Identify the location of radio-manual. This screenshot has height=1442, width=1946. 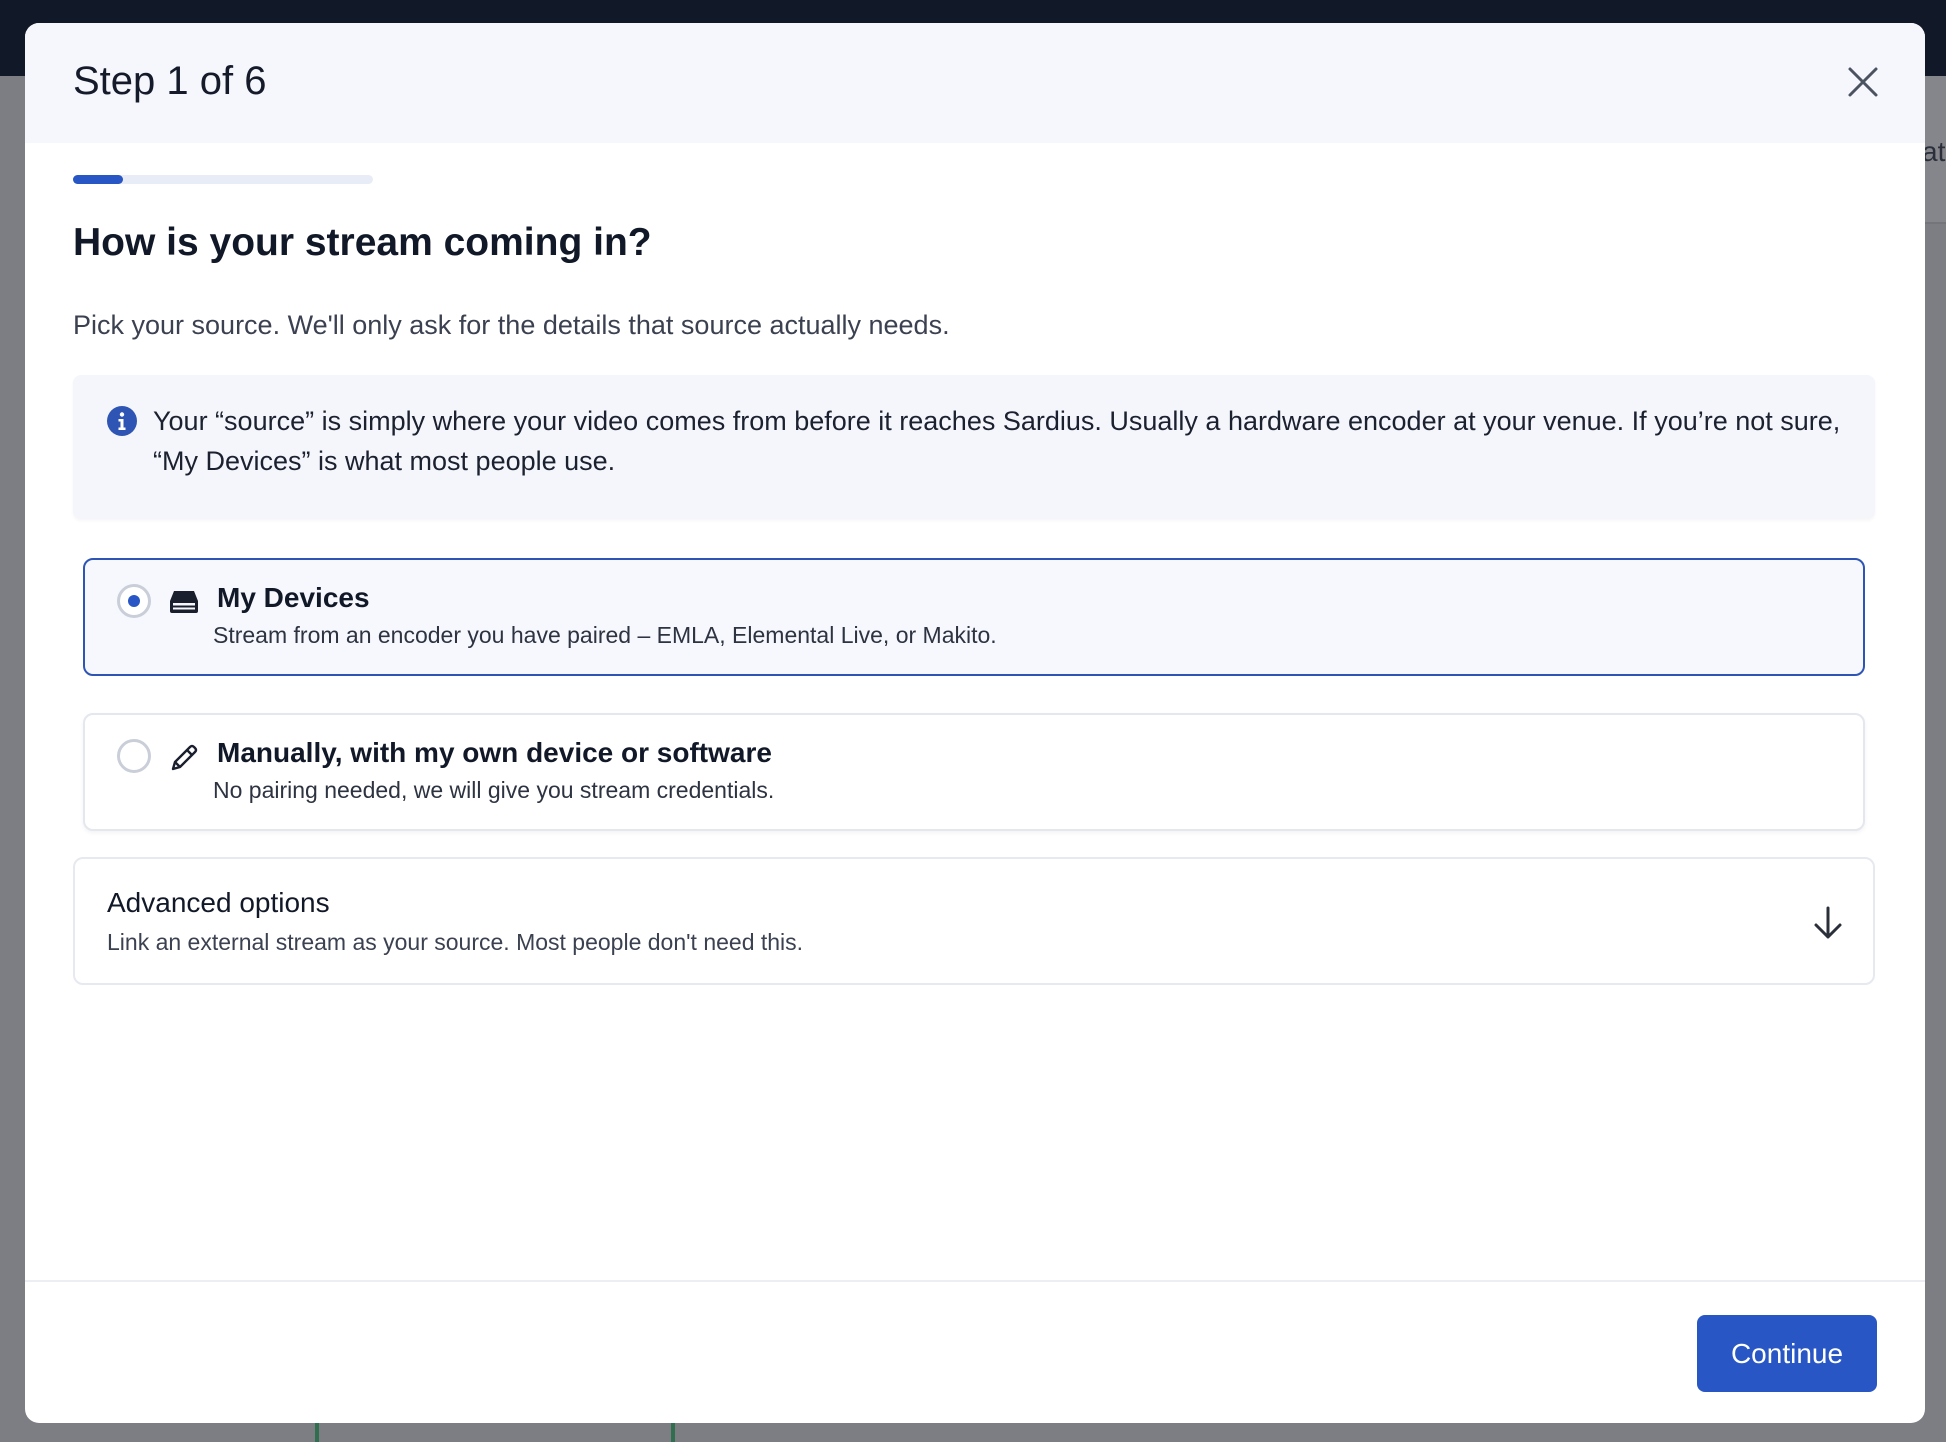
(134, 756).